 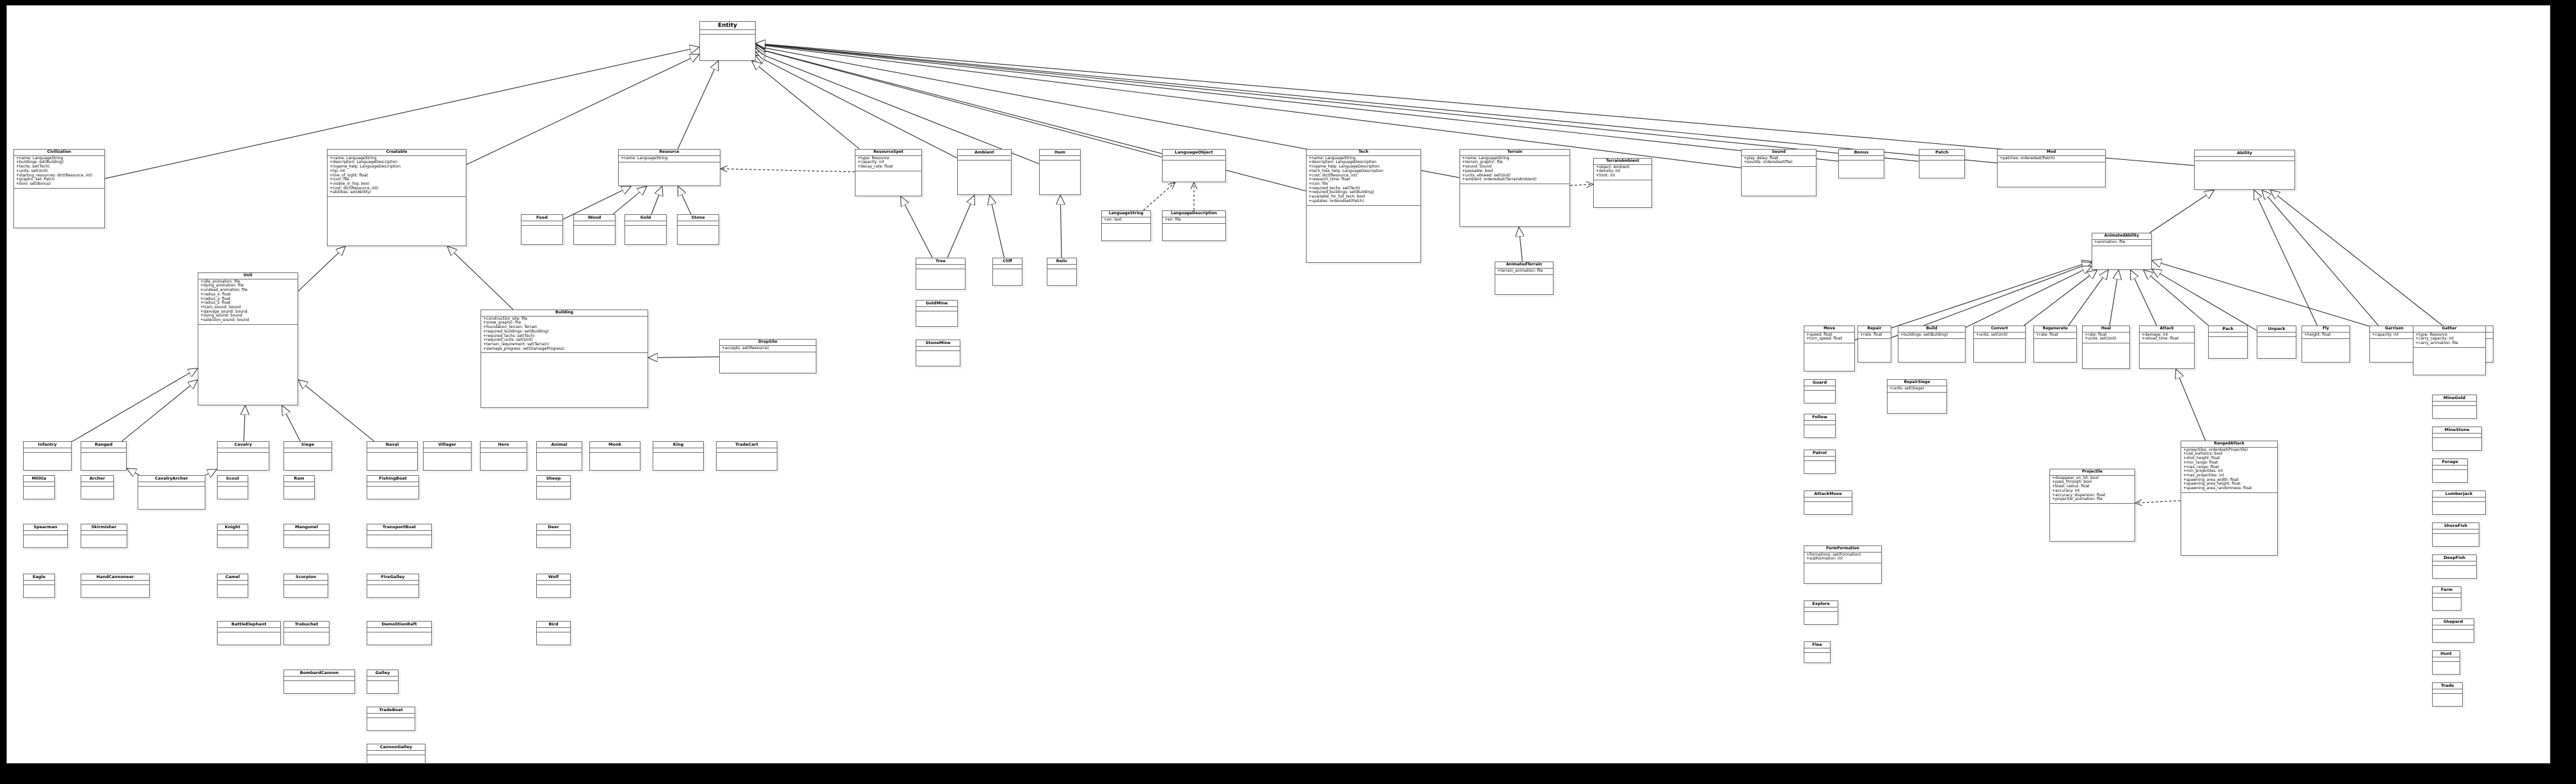 What do you see at coordinates (669, 167) in the screenshot?
I see `uml-class-resource: Resource +name: LanguageString` at bounding box center [669, 167].